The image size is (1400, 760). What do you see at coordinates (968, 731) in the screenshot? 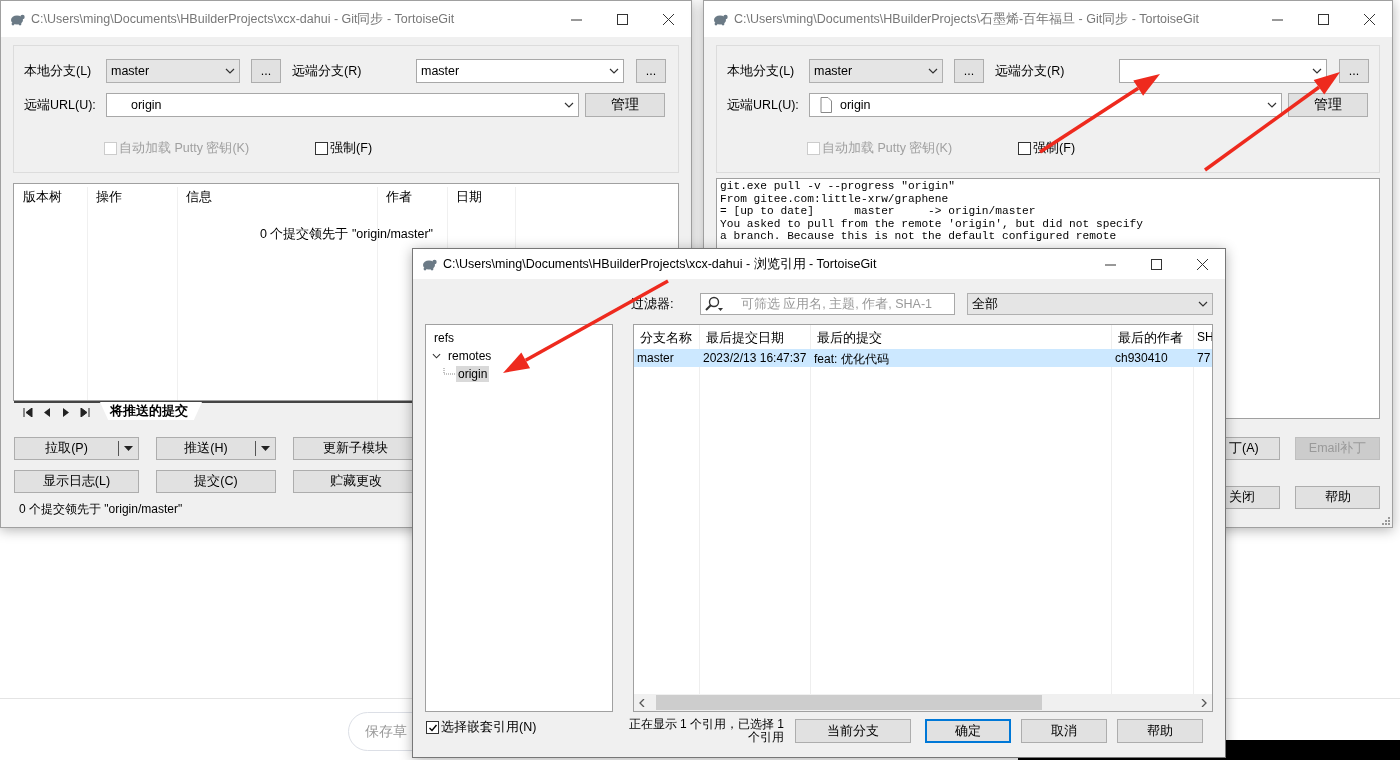
I see `dialog-button: 确定` at bounding box center [968, 731].